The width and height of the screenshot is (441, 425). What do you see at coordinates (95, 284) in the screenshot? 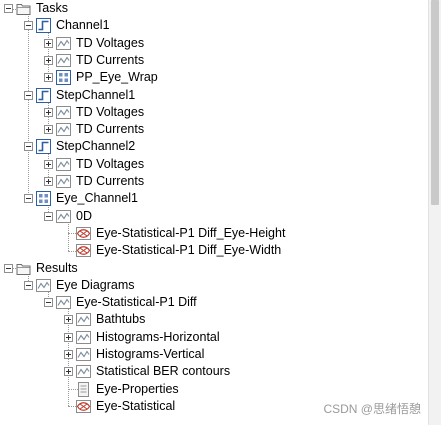
I see `tree-item-label: Eye Diagrams` at bounding box center [95, 284].